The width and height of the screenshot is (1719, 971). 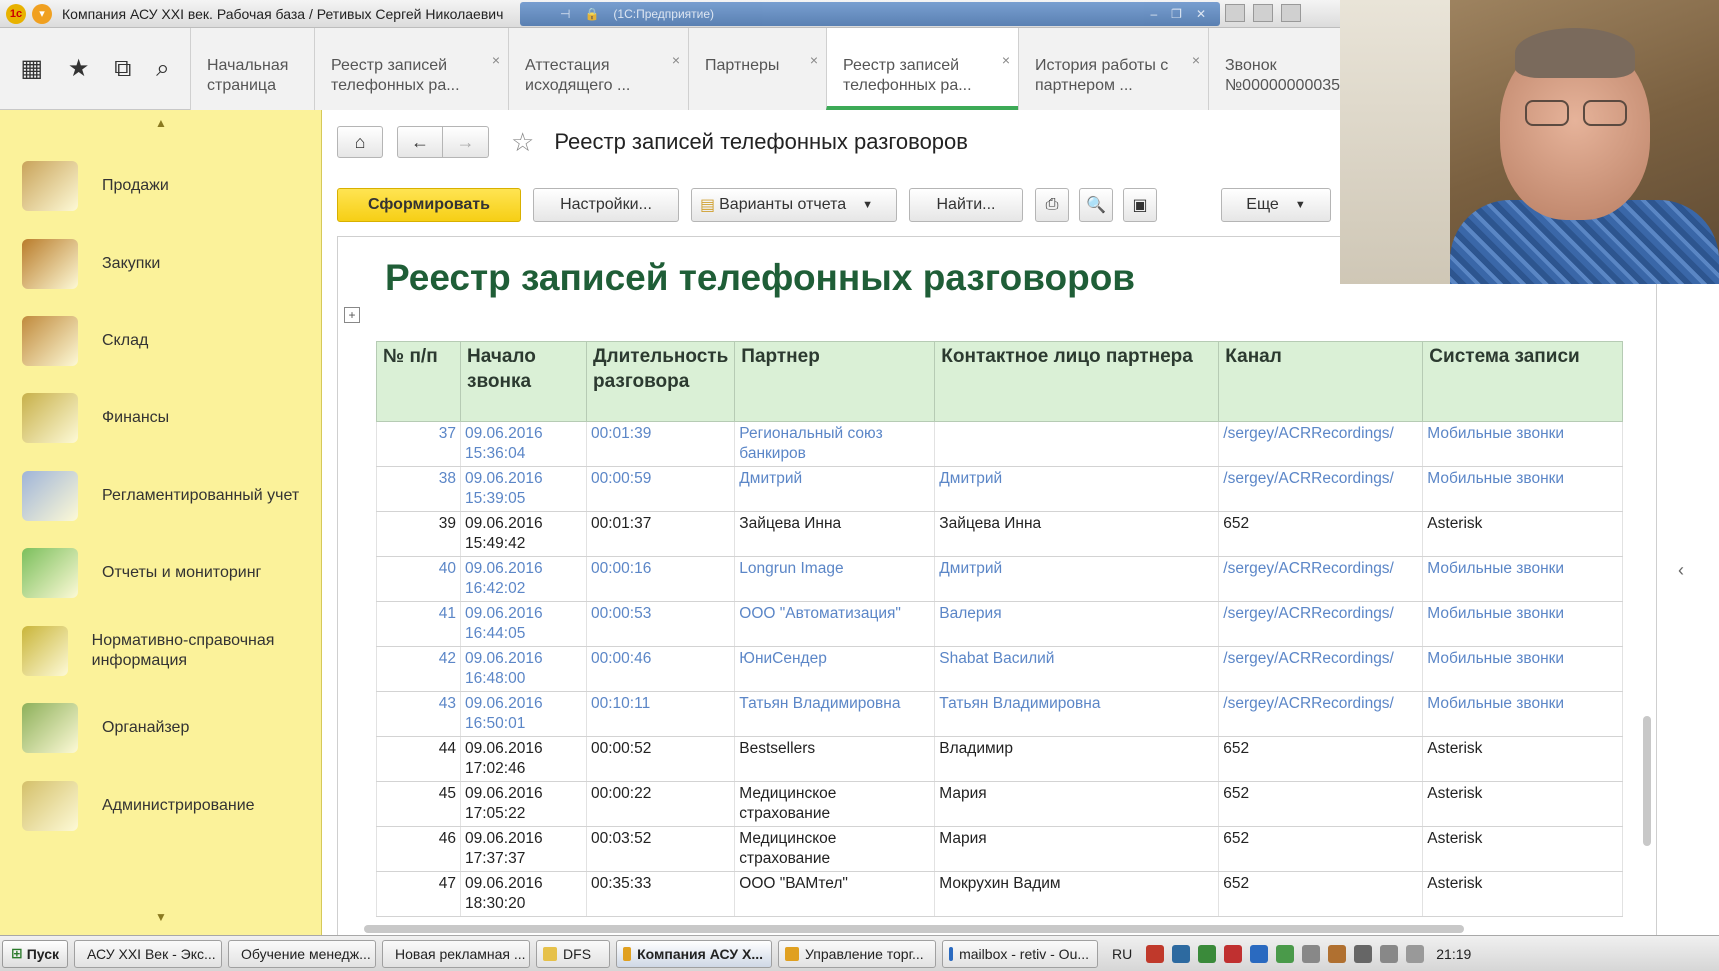 What do you see at coordinates (523, 444) in the screenshot?
I see `table-cell-start: 09.06.2016 15:36:04` at bounding box center [523, 444].